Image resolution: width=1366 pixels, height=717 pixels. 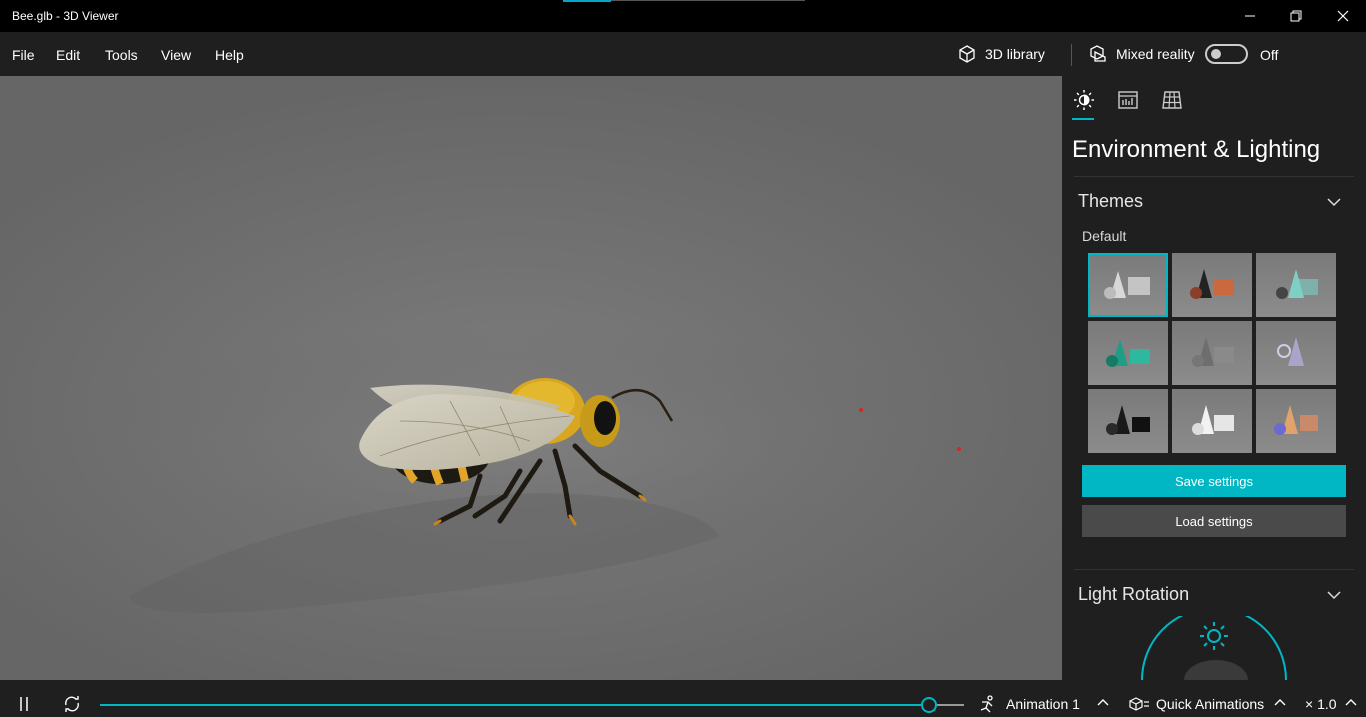 I want to click on grid-icon, so click(x=1172, y=100).